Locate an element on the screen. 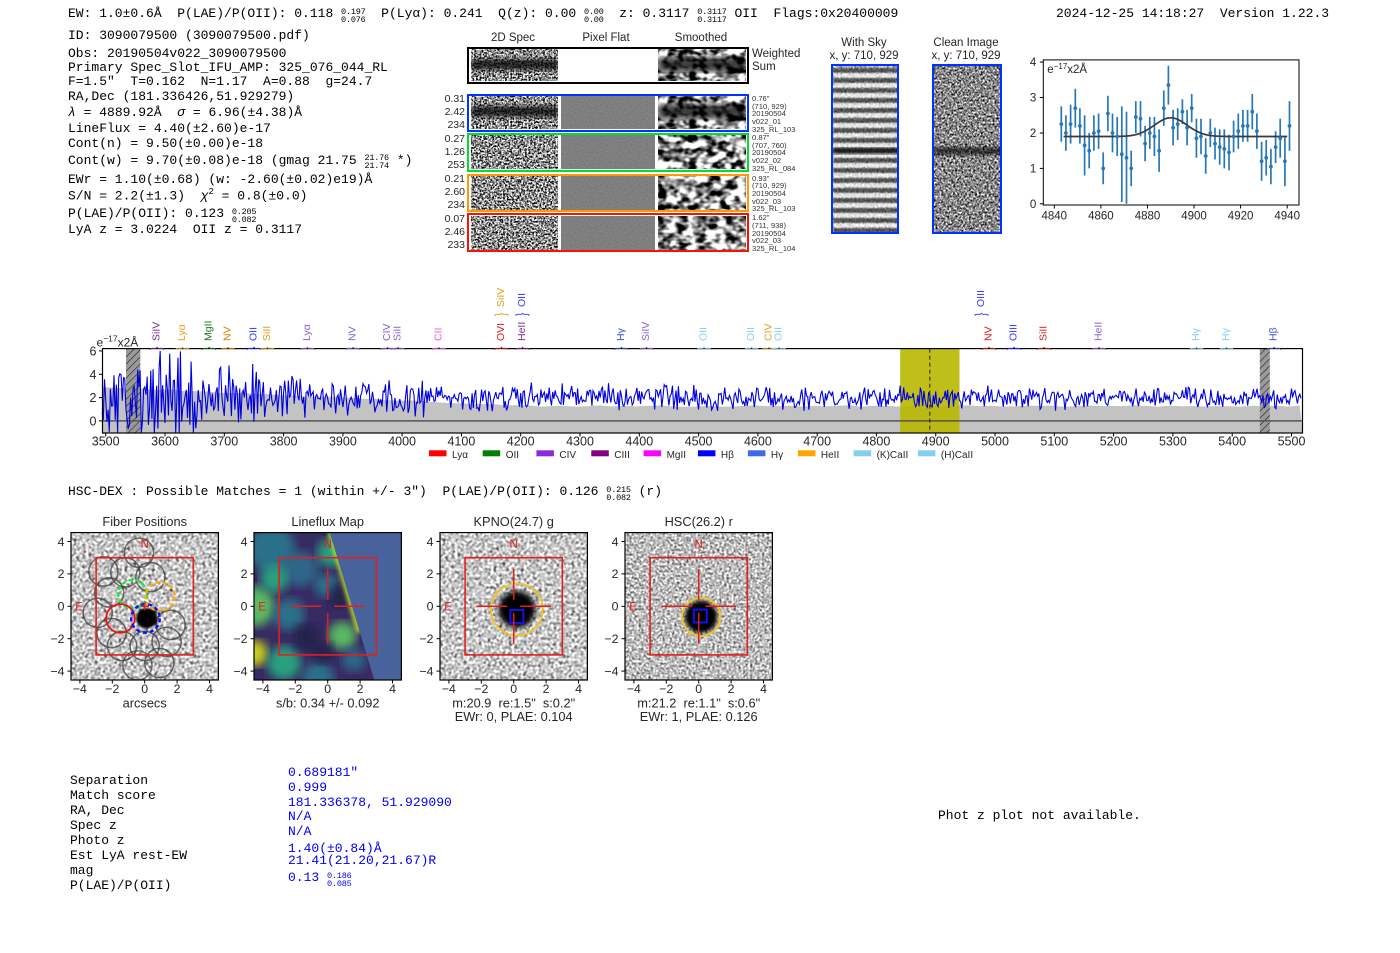  svg-text: Hβ is located at coordinates (727, 455).